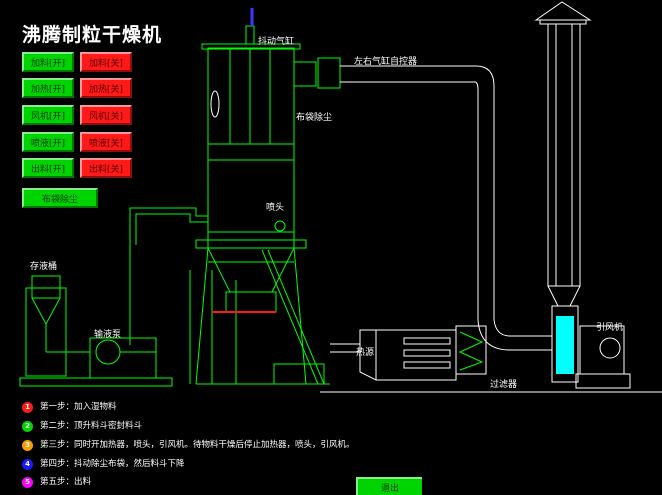 This screenshot has width=662, height=495. I want to click on discharge-off-button: 出料[关], so click(106, 168).